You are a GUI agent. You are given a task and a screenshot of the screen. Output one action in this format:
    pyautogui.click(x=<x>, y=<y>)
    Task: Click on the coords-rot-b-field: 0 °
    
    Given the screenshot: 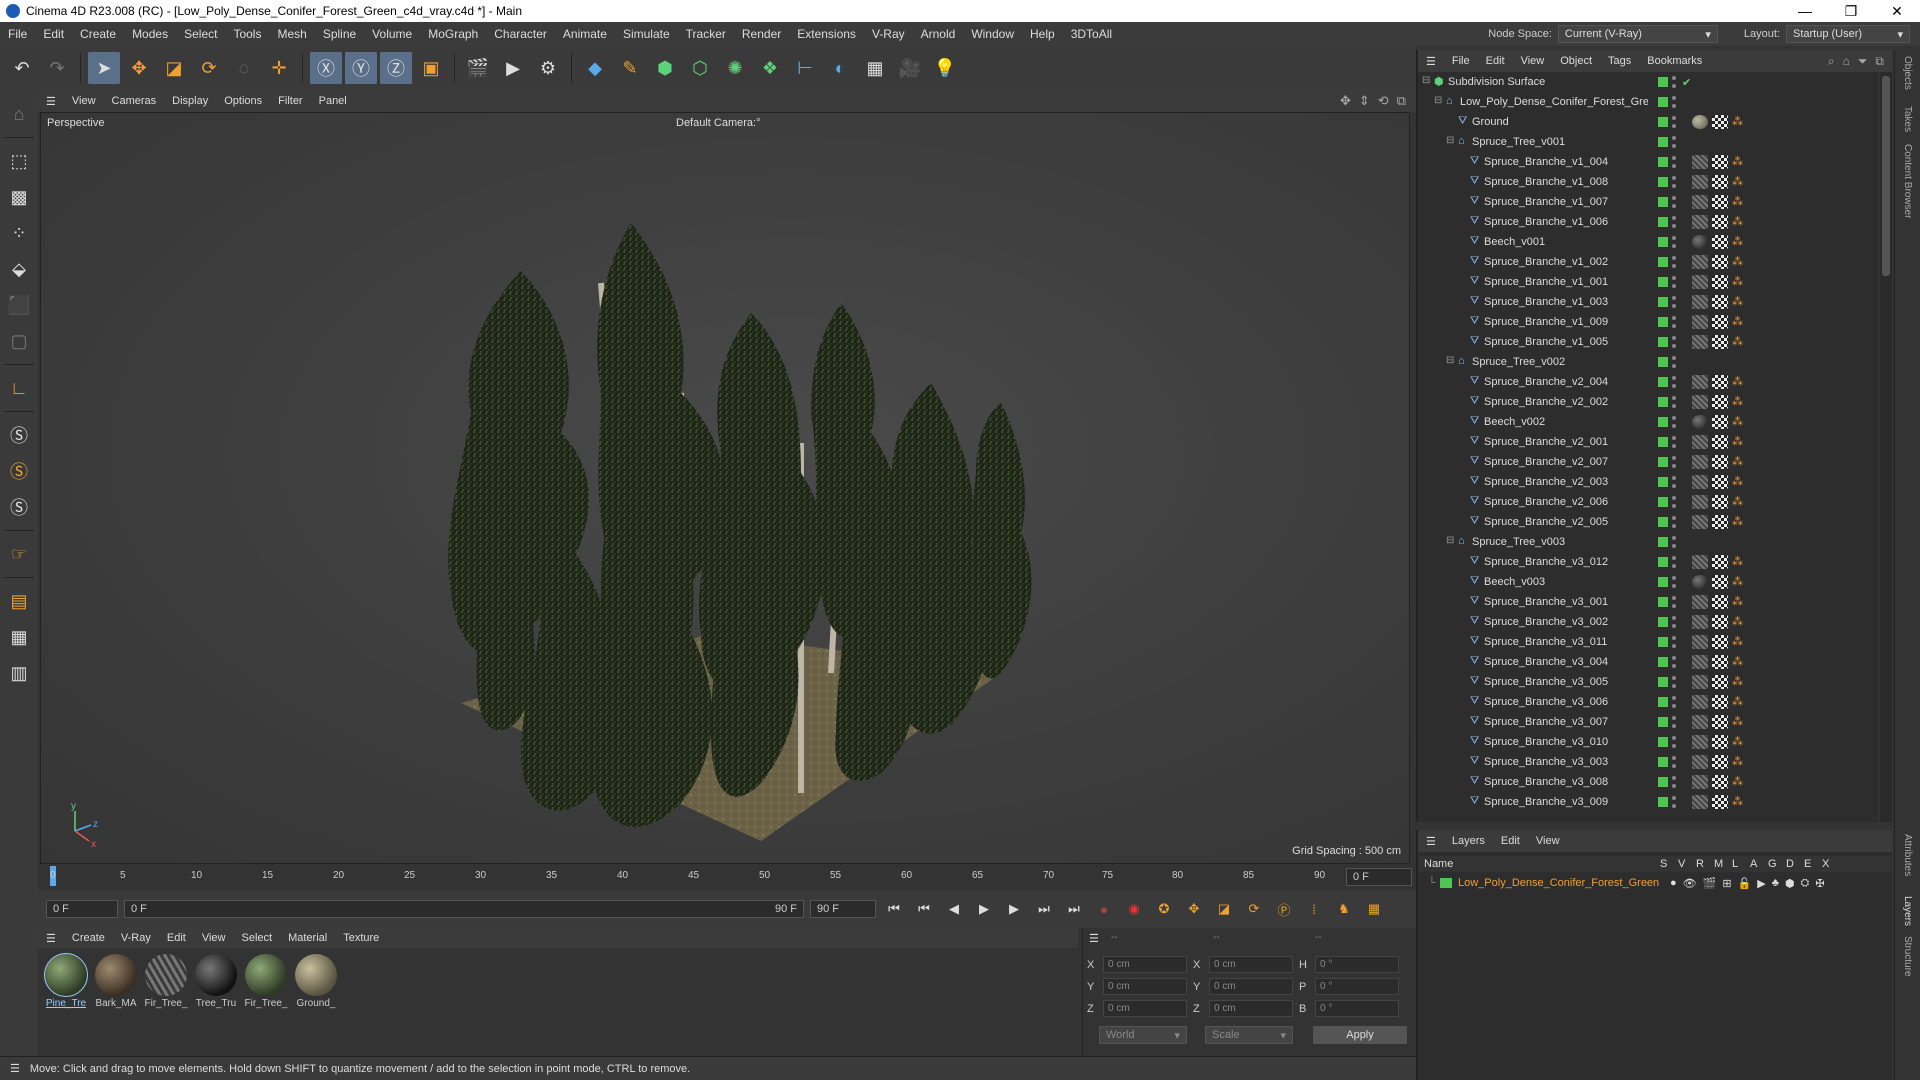 What is the action you would take?
    pyautogui.click(x=1357, y=1008)
    